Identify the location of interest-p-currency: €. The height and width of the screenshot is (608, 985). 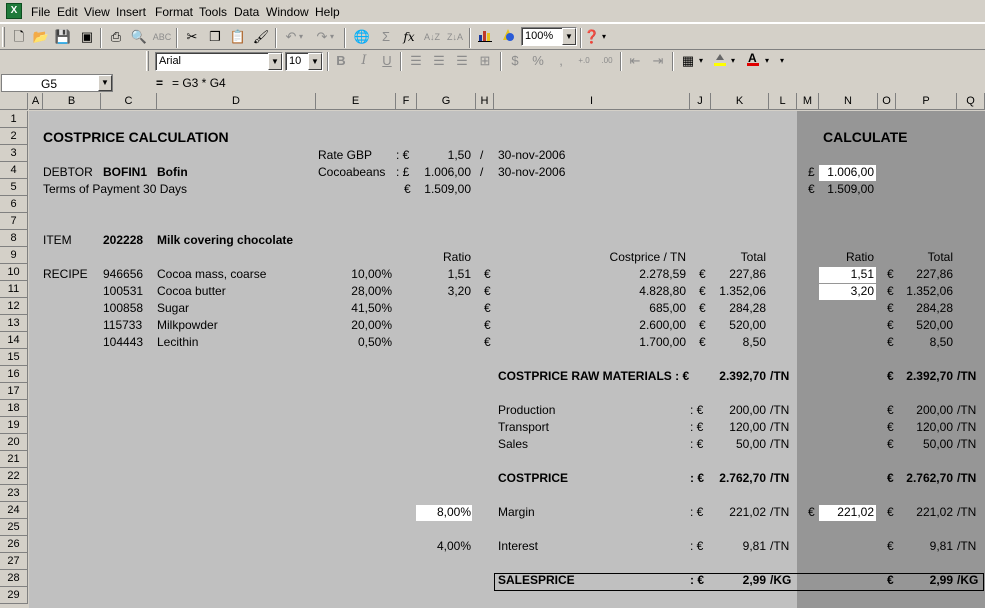
(890, 546).